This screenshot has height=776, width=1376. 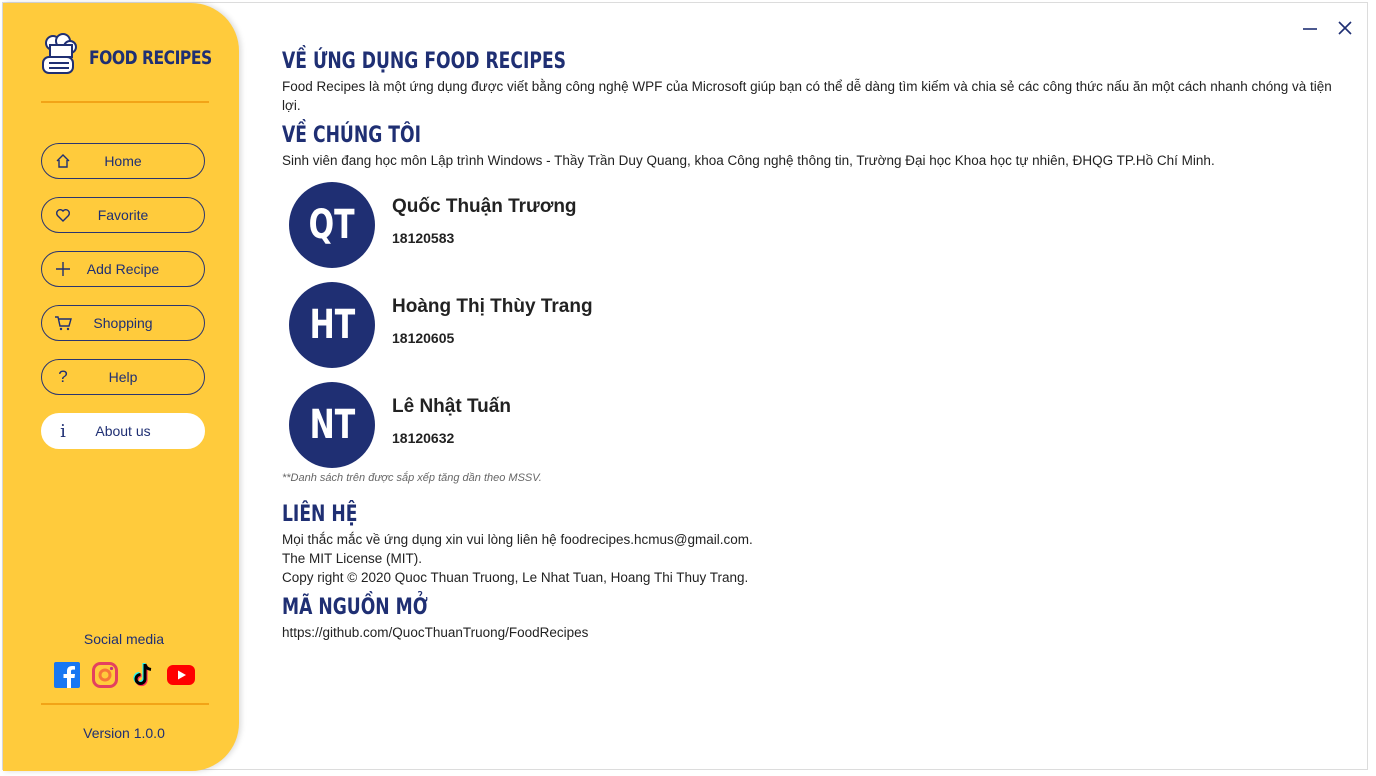 What do you see at coordinates (352, 558) in the screenshot?
I see `license-line: The MIT License (MIT).` at bounding box center [352, 558].